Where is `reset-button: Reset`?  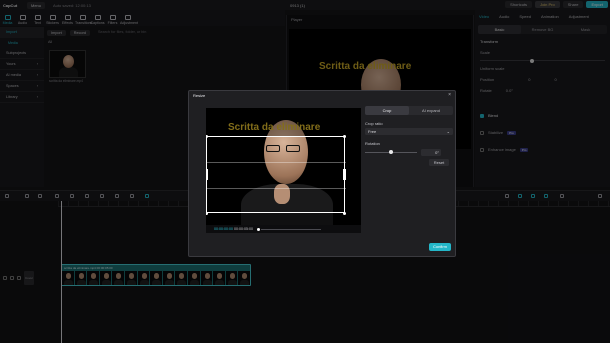 reset-button: Reset is located at coordinates (439, 162).